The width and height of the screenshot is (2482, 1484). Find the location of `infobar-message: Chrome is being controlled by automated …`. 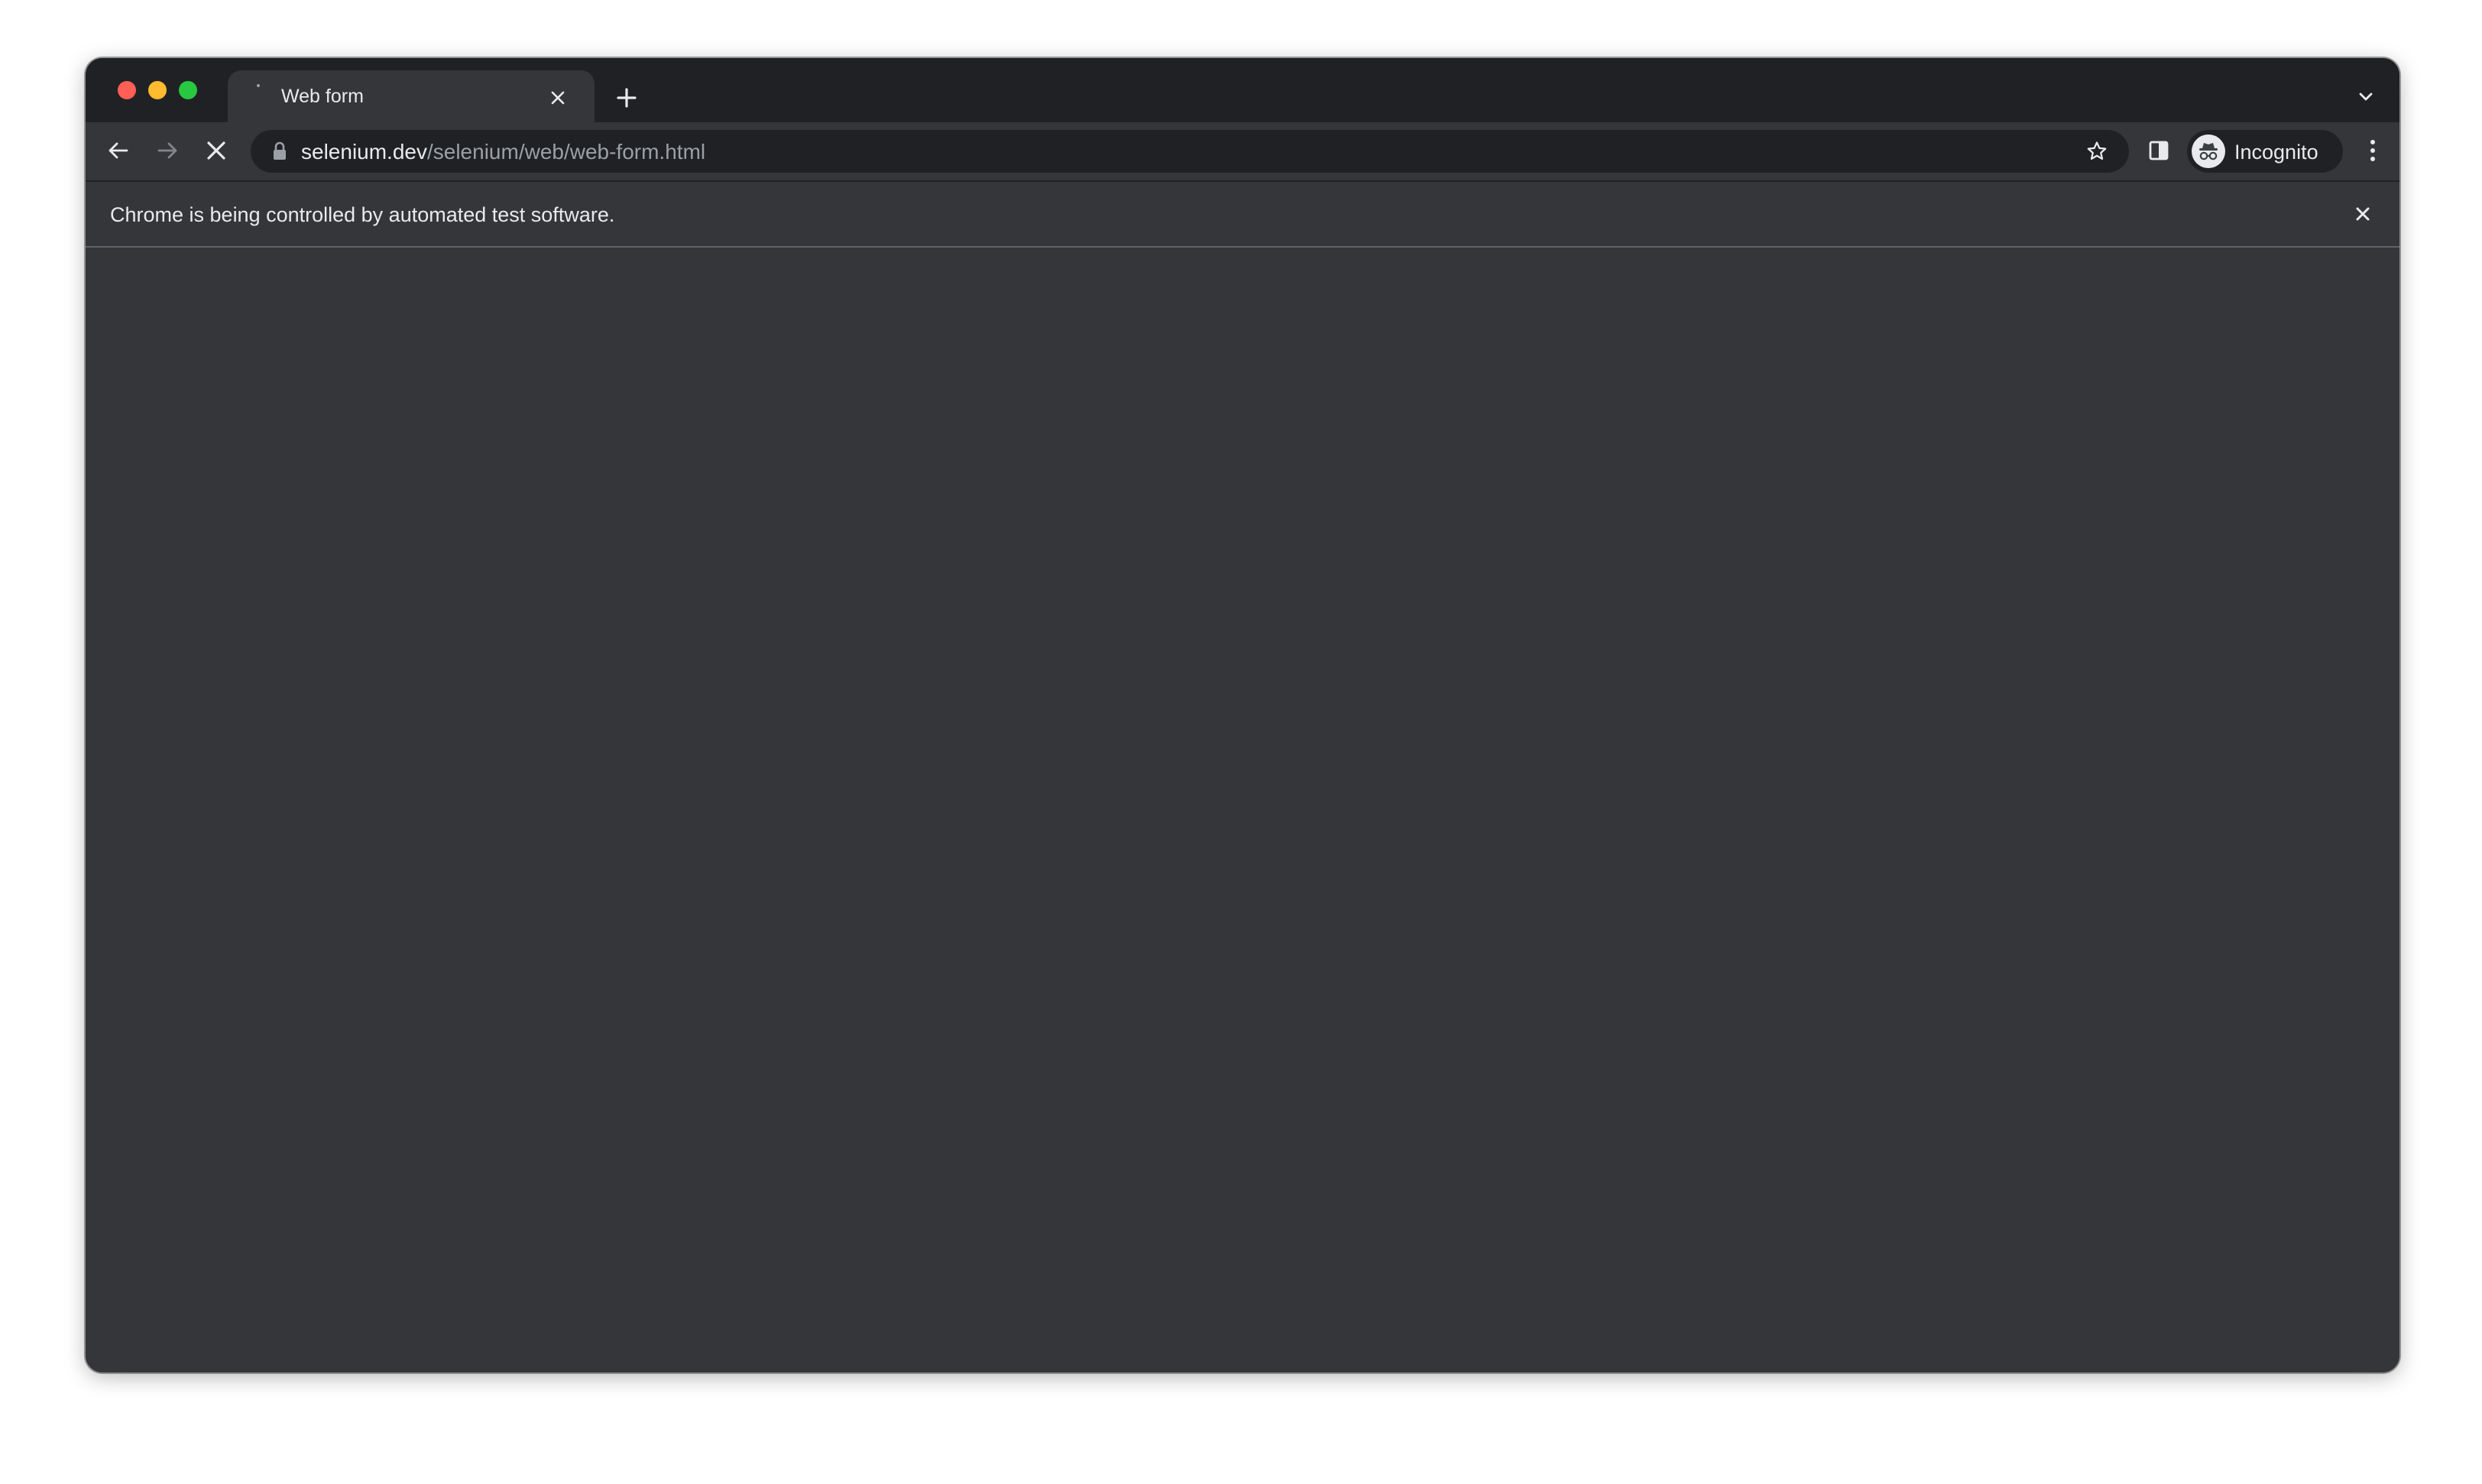

infobar-message: Chrome is being controlled by automated … is located at coordinates (362, 215).